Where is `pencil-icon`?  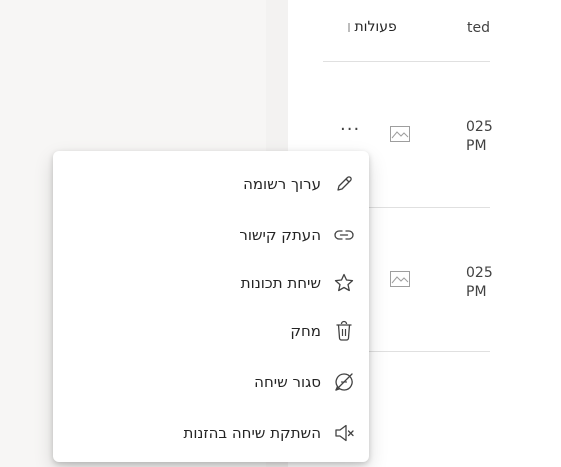
pencil-icon is located at coordinates (344, 184).